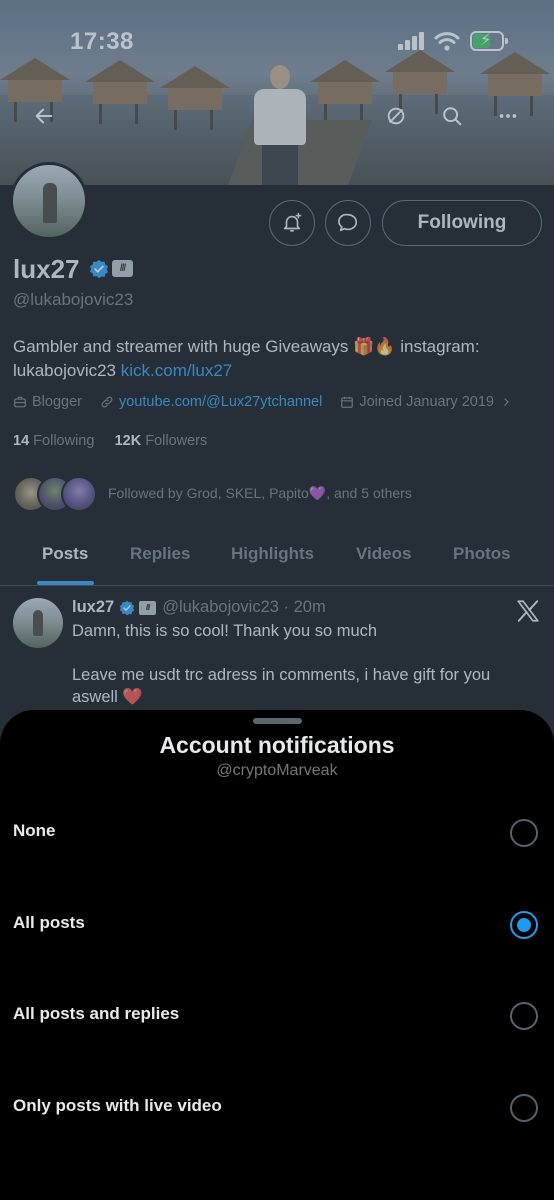  Describe the element at coordinates (277, 745) in the screenshot. I see `sheet-title: Account notifications` at that location.